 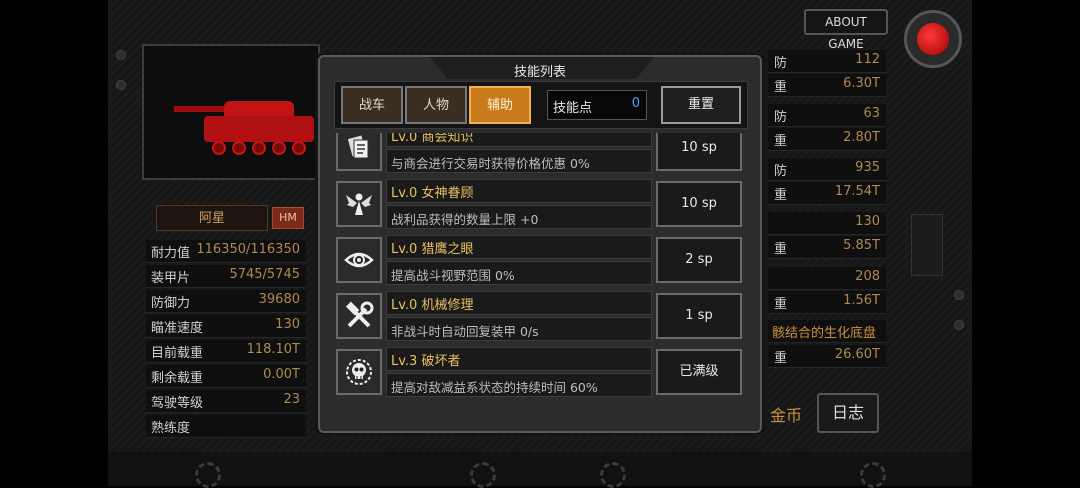 What do you see at coordinates (453, 275) in the screenshot?
I see `skill-description: 提高战斗视野范围 0%` at bounding box center [453, 275].